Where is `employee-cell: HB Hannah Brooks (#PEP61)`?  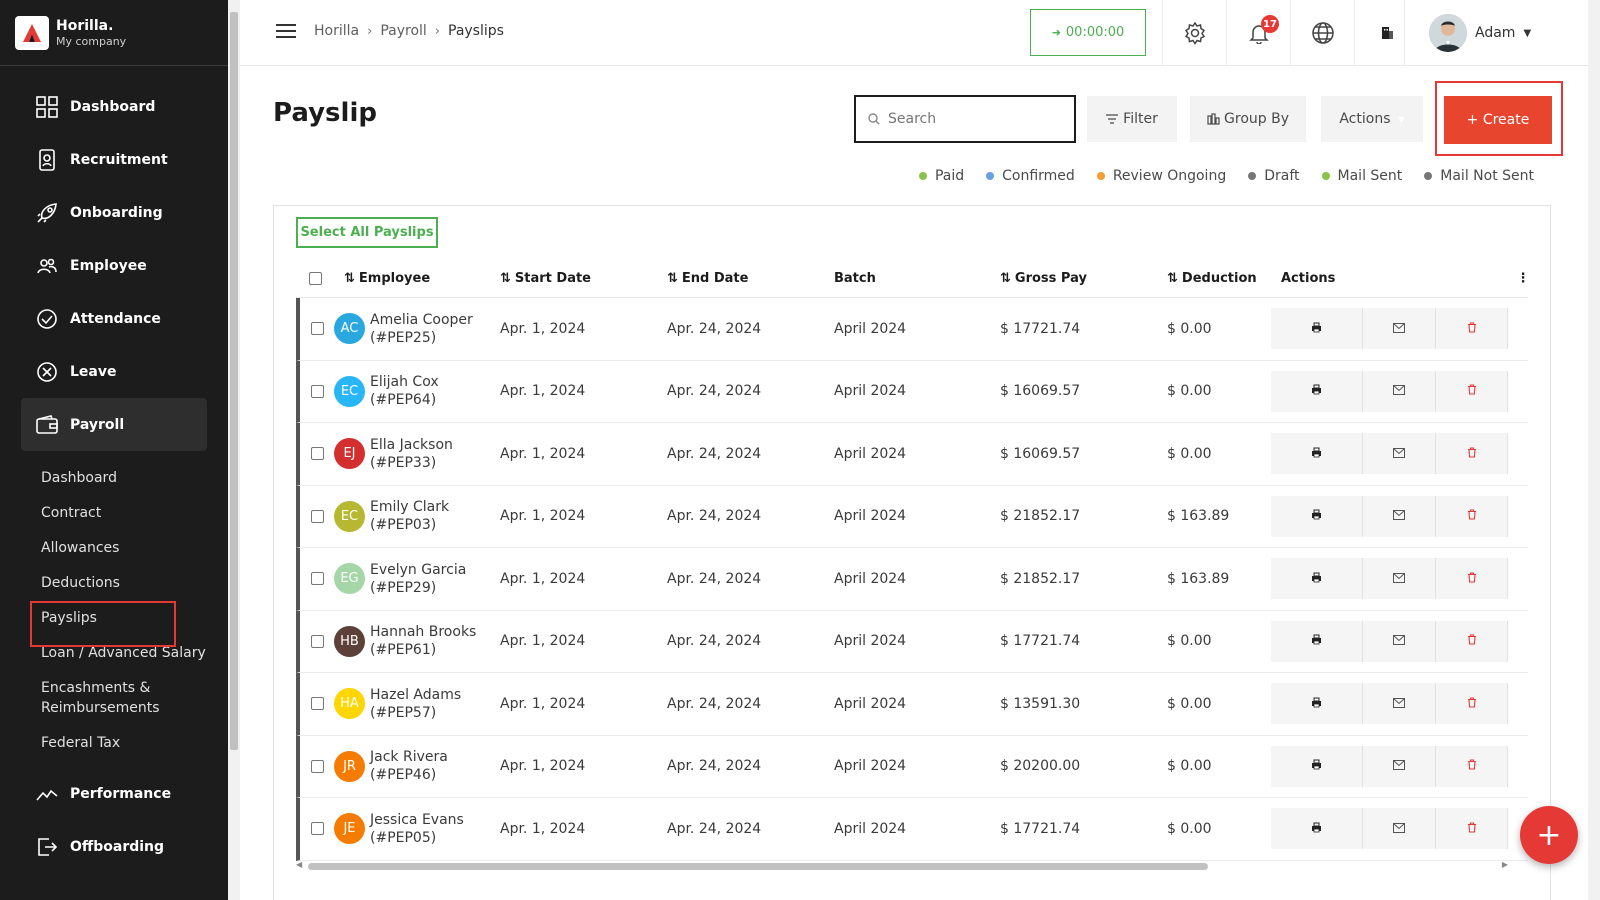 employee-cell: HB Hannah Brooks (#PEP61) is located at coordinates (417, 641).